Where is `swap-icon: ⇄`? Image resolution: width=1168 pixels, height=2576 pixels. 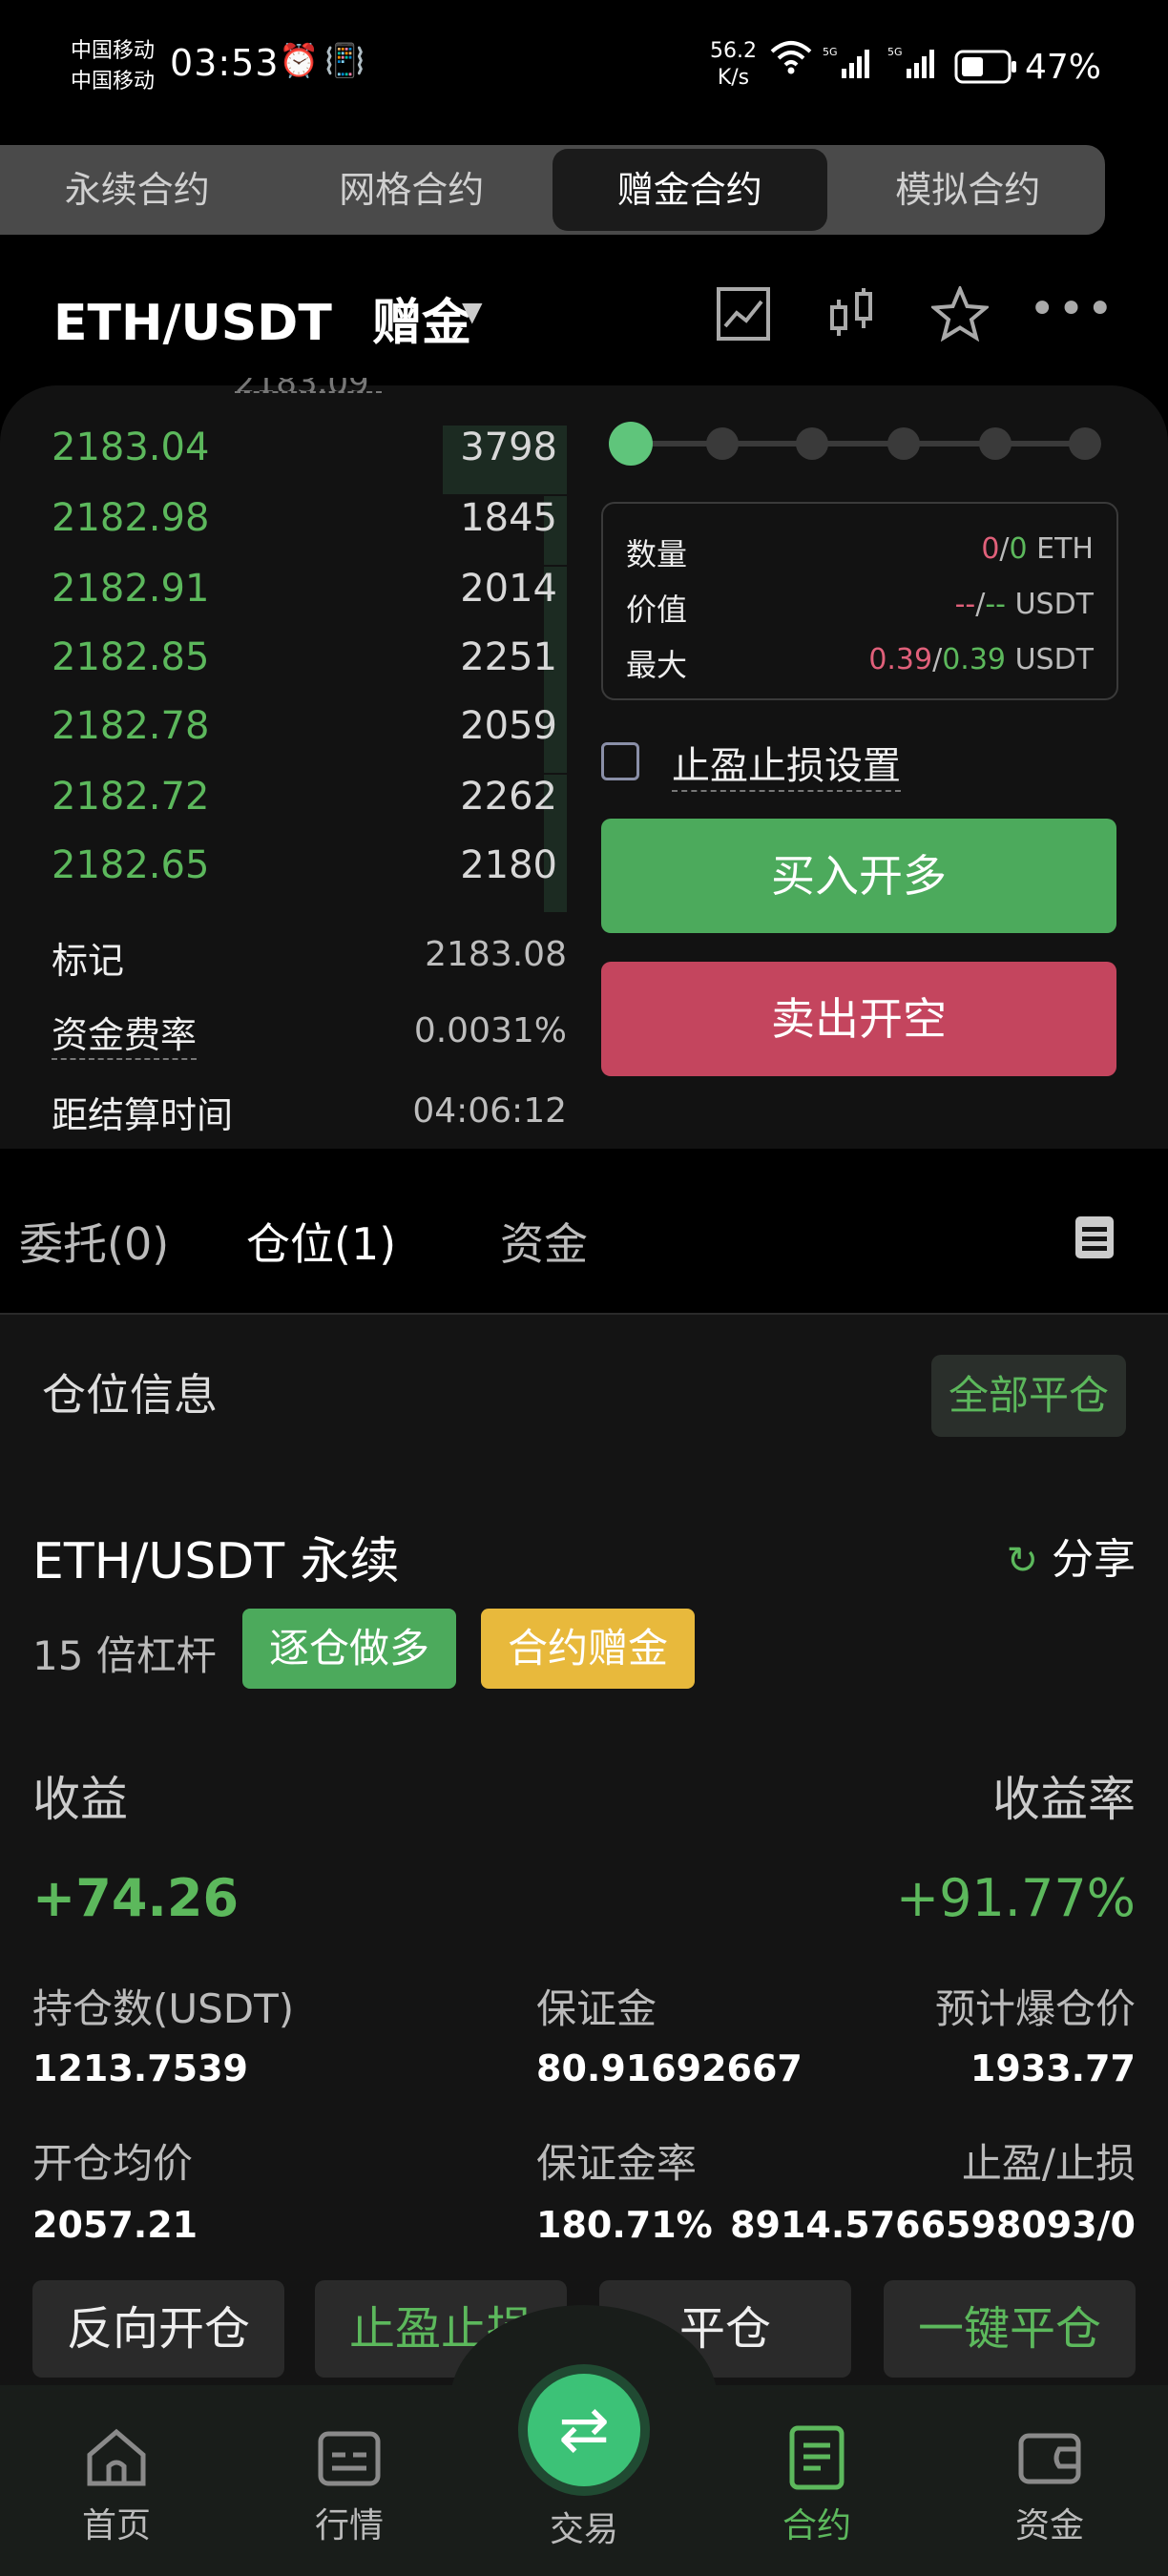
swap-icon: ⇄ is located at coordinates (584, 2430).